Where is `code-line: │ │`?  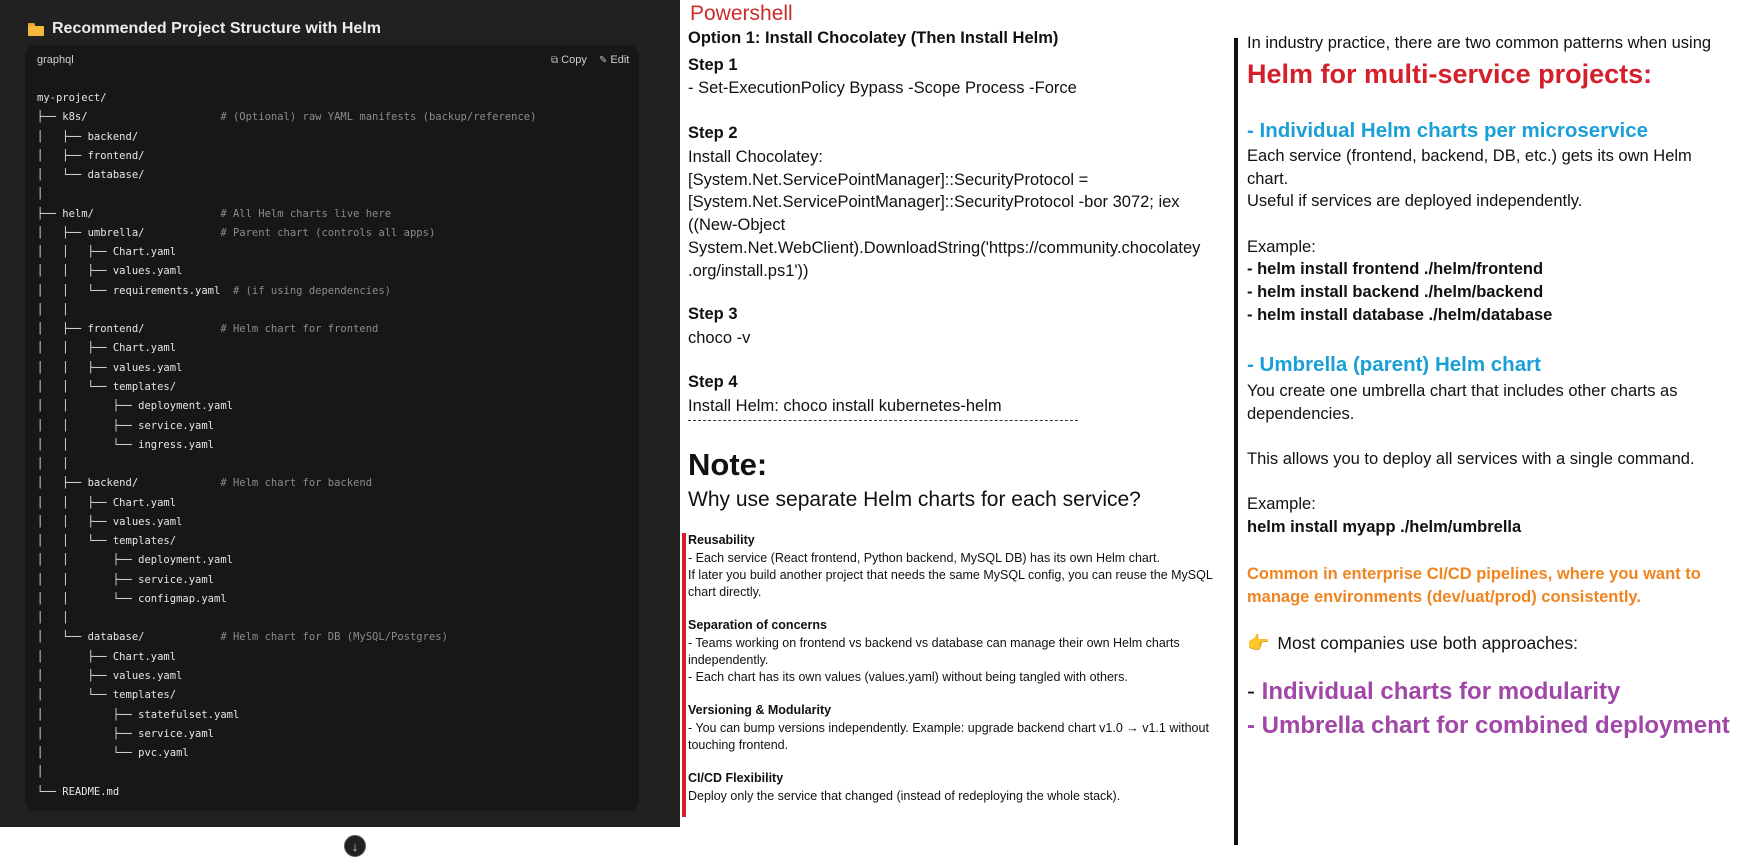 code-line: │ │ is located at coordinates (286, 618).